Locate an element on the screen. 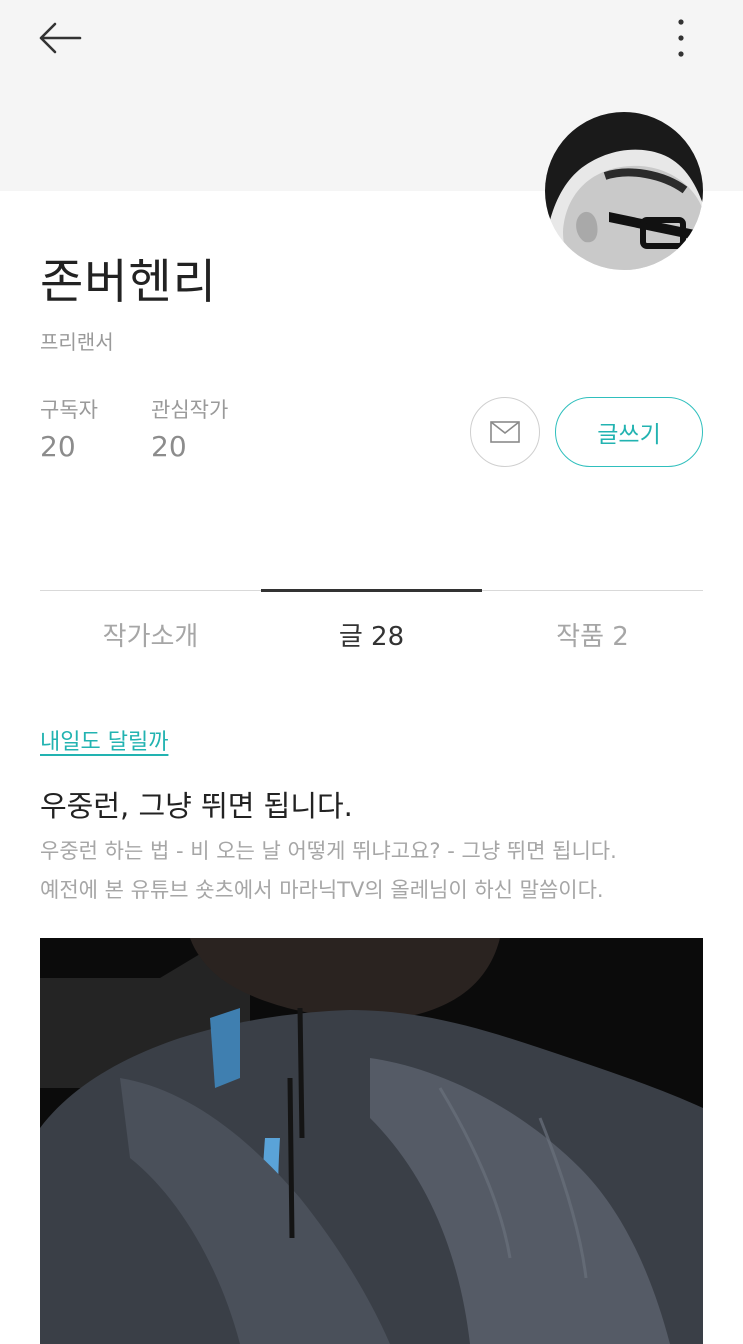 This screenshot has width=743, height=1344. envelope-icon is located at coordinates (505, 432).